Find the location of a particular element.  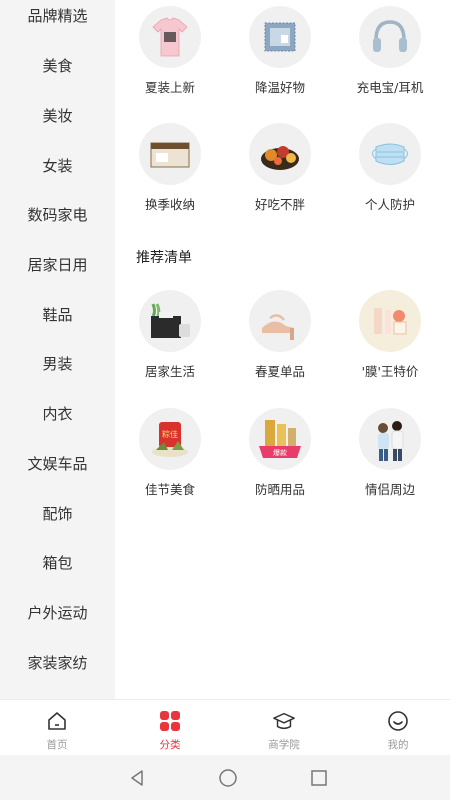

category-cell-protection: 个人防护 is located at coordinates (390, 178).